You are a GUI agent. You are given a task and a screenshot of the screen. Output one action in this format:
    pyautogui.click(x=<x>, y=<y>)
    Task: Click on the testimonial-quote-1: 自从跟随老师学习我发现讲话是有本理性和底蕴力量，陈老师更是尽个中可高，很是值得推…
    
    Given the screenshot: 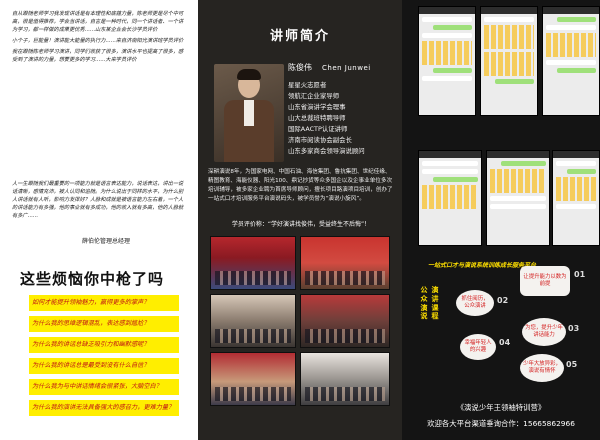 What is the action you would take?
    pyautogui.click(x=98, y=22)
    